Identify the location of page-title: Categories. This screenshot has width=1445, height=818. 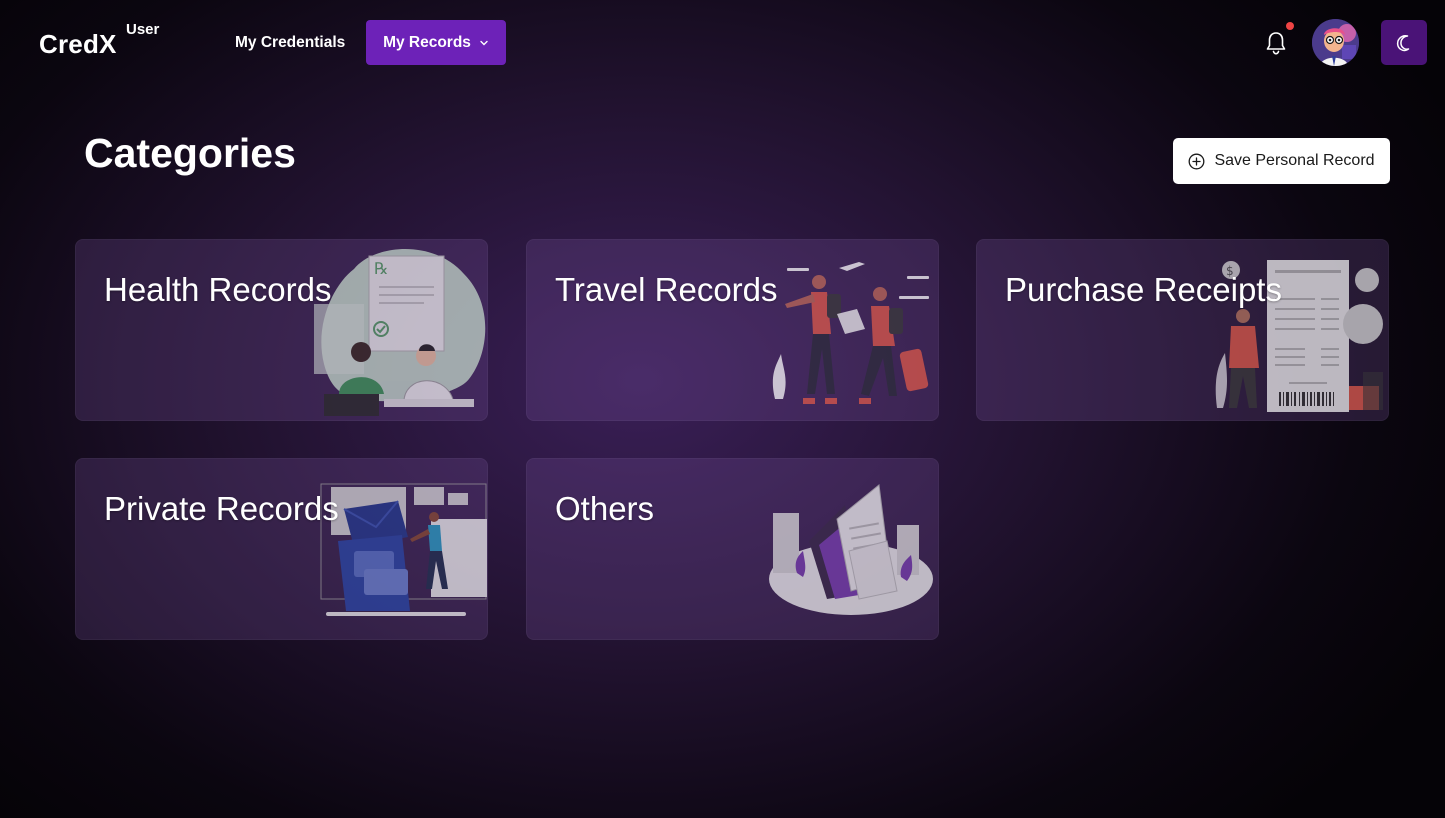
(190, 153).